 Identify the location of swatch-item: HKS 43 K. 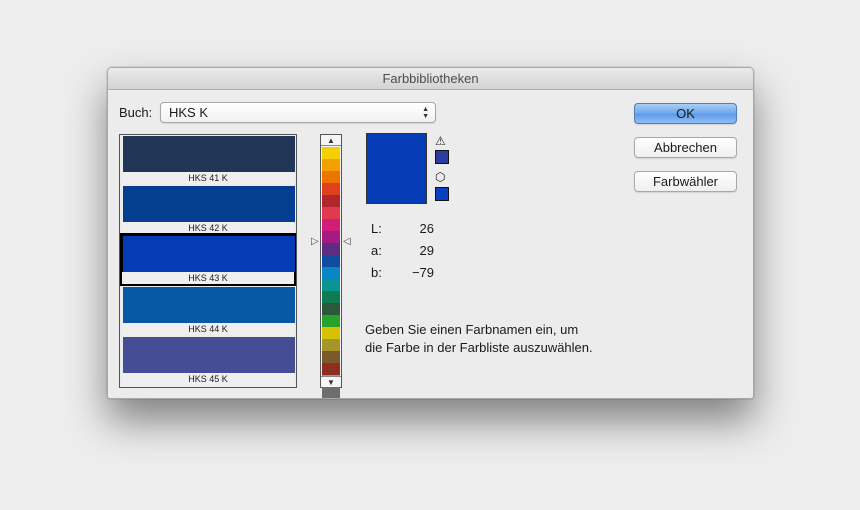
(208, 259).